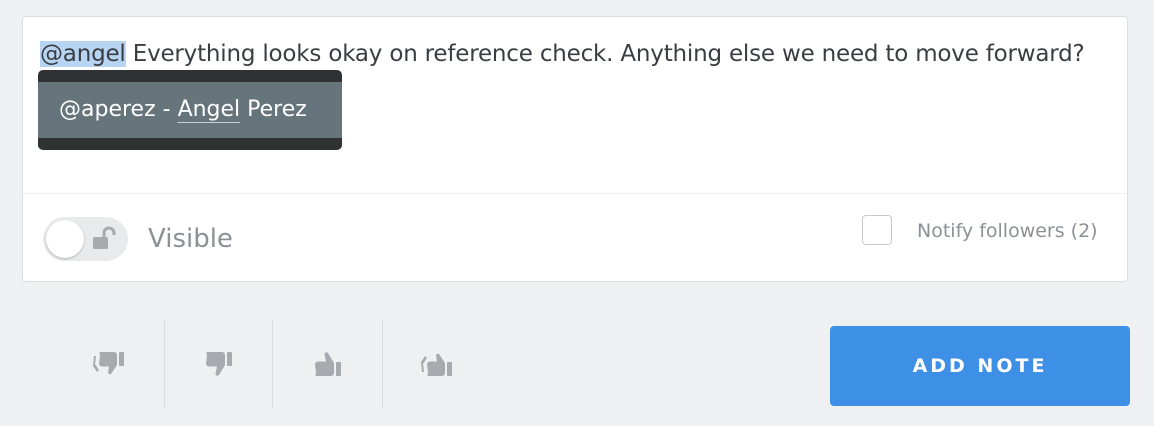 This screenshot has width=1154, height=426. Describe the element at coordinates (65, 239) in the screenshot. I see `toggle-knob` at that location.